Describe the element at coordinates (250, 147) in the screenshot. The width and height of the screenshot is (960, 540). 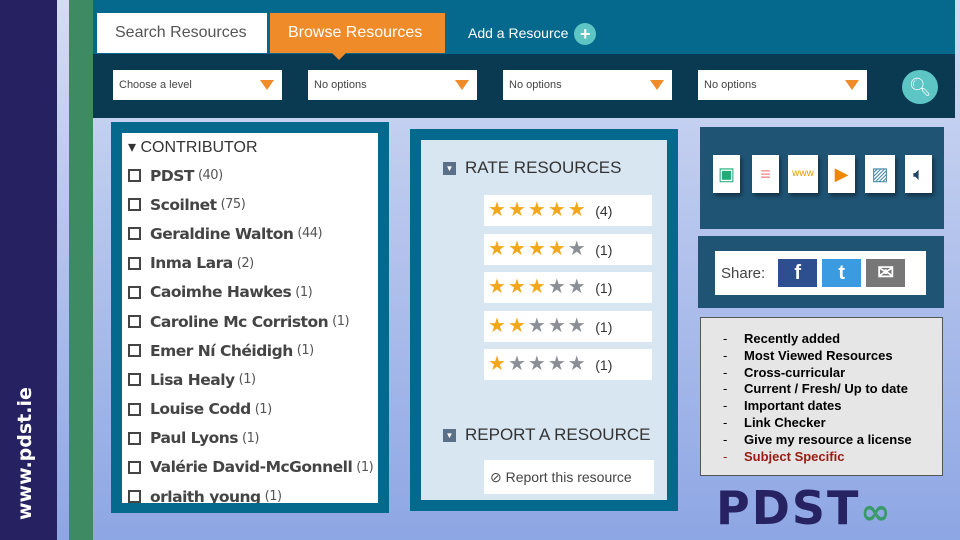
I see `contributor-heading: ▾ CONTRIBUTOR` at that location.